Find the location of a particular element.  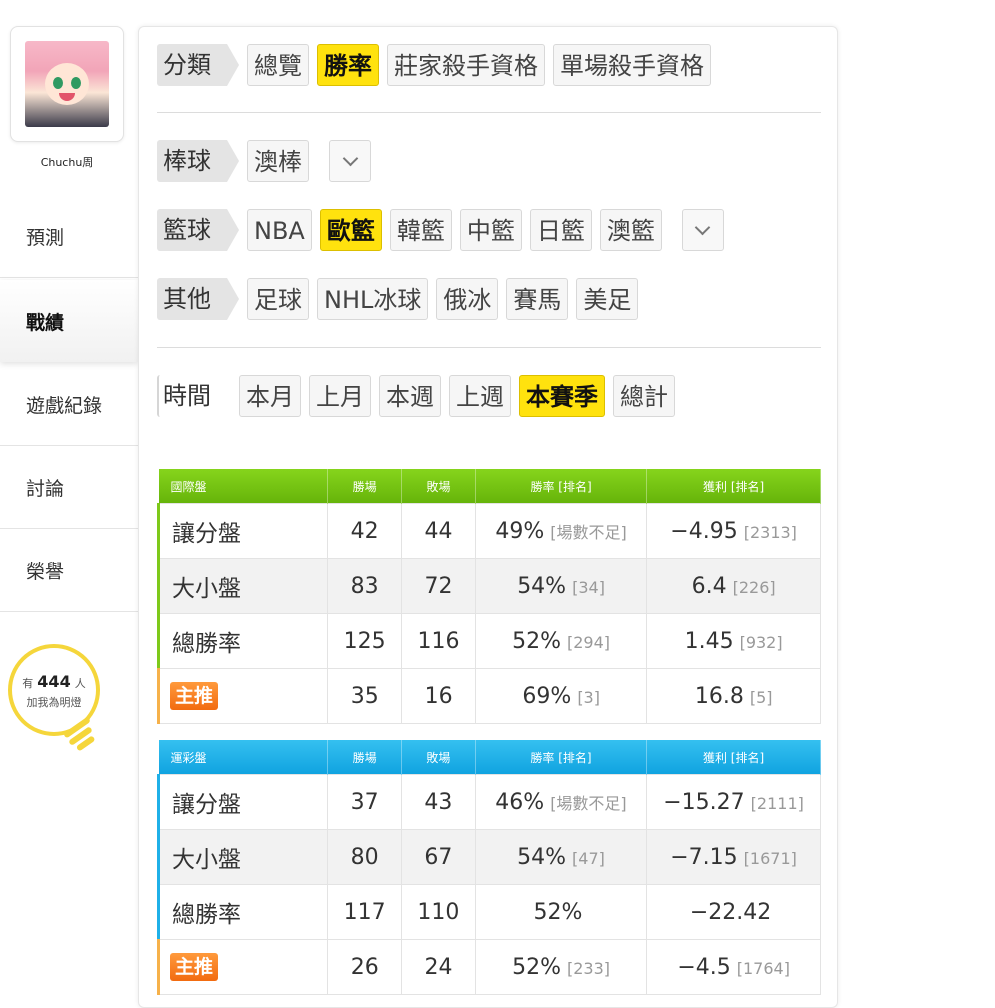

league-nba: NBA is located at coordinates (279, 230).